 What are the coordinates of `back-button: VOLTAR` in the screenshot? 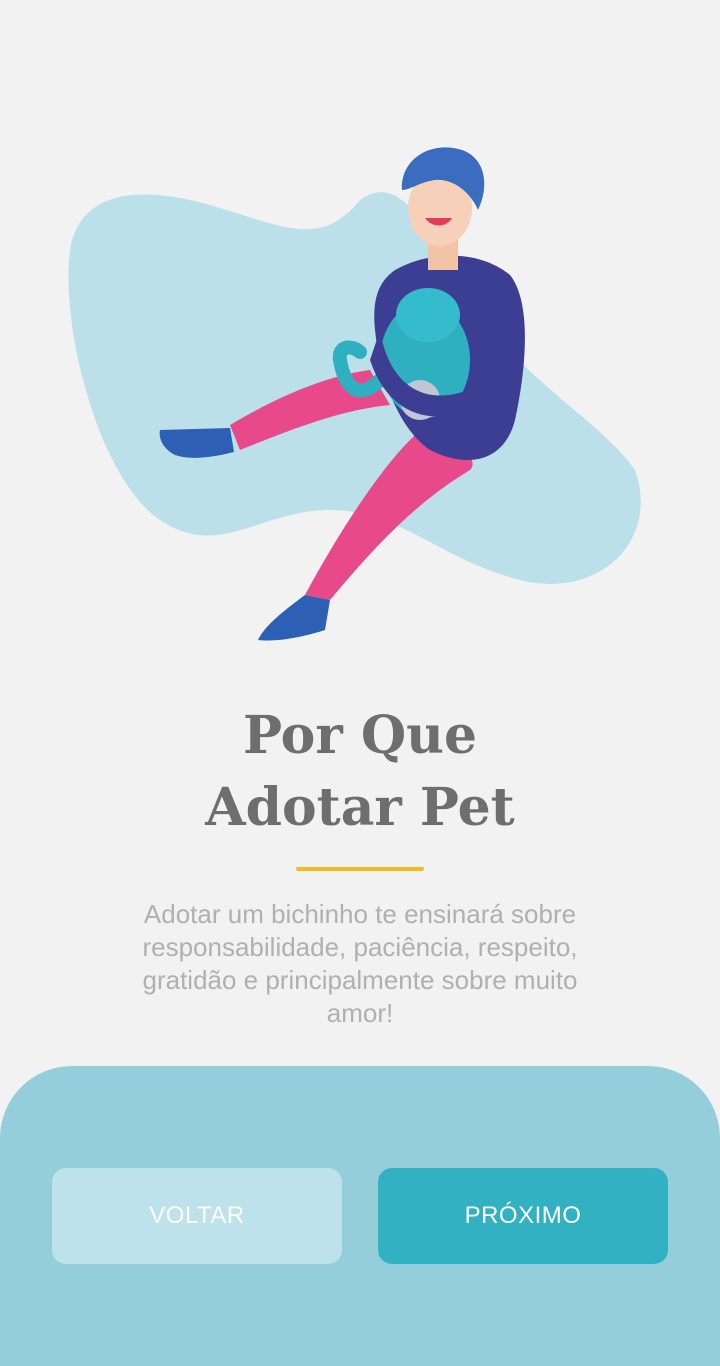 It's located at (197, 1216).